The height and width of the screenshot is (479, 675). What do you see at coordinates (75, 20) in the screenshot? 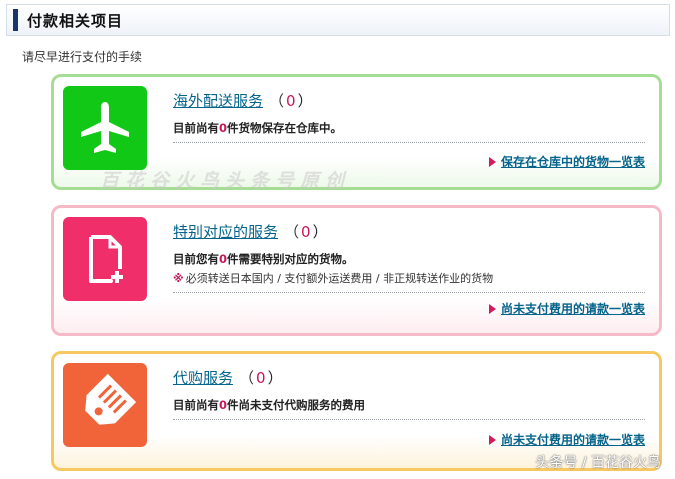
I see `section-title: 付款相关项目` at bounding box center [75, 20].